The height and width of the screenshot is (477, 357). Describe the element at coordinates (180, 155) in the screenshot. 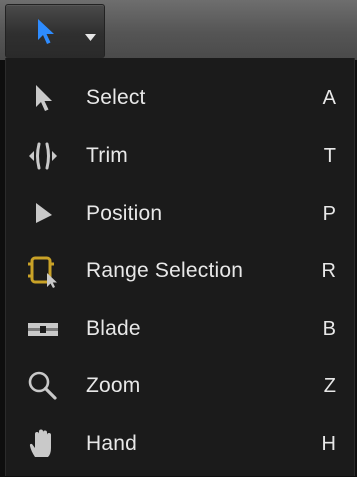

I see `menu-item-trim: Trim T` at that location.